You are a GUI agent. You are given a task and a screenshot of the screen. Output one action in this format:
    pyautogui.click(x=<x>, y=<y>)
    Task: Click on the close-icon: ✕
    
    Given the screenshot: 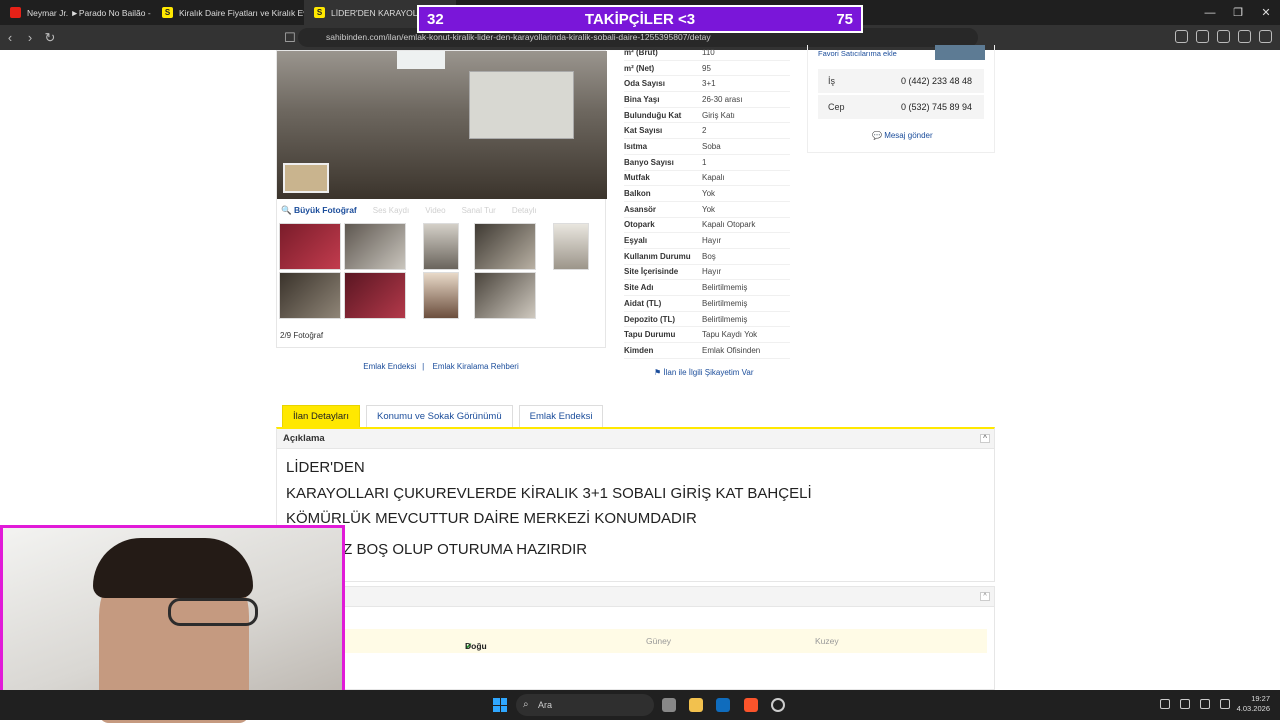 What is the action you would take?
    pyautogui.click(x=1266, y=12)
    